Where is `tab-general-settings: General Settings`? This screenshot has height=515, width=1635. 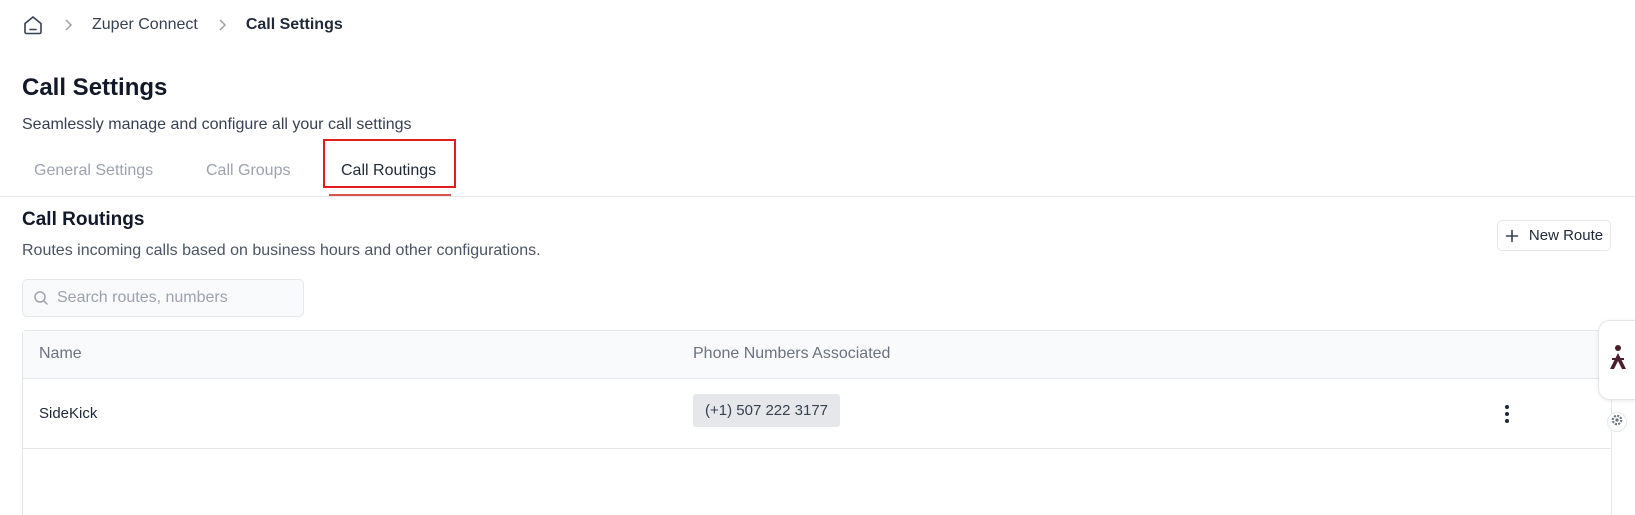
tab-general-settings: General Settings is located at coordinates (93, 178).